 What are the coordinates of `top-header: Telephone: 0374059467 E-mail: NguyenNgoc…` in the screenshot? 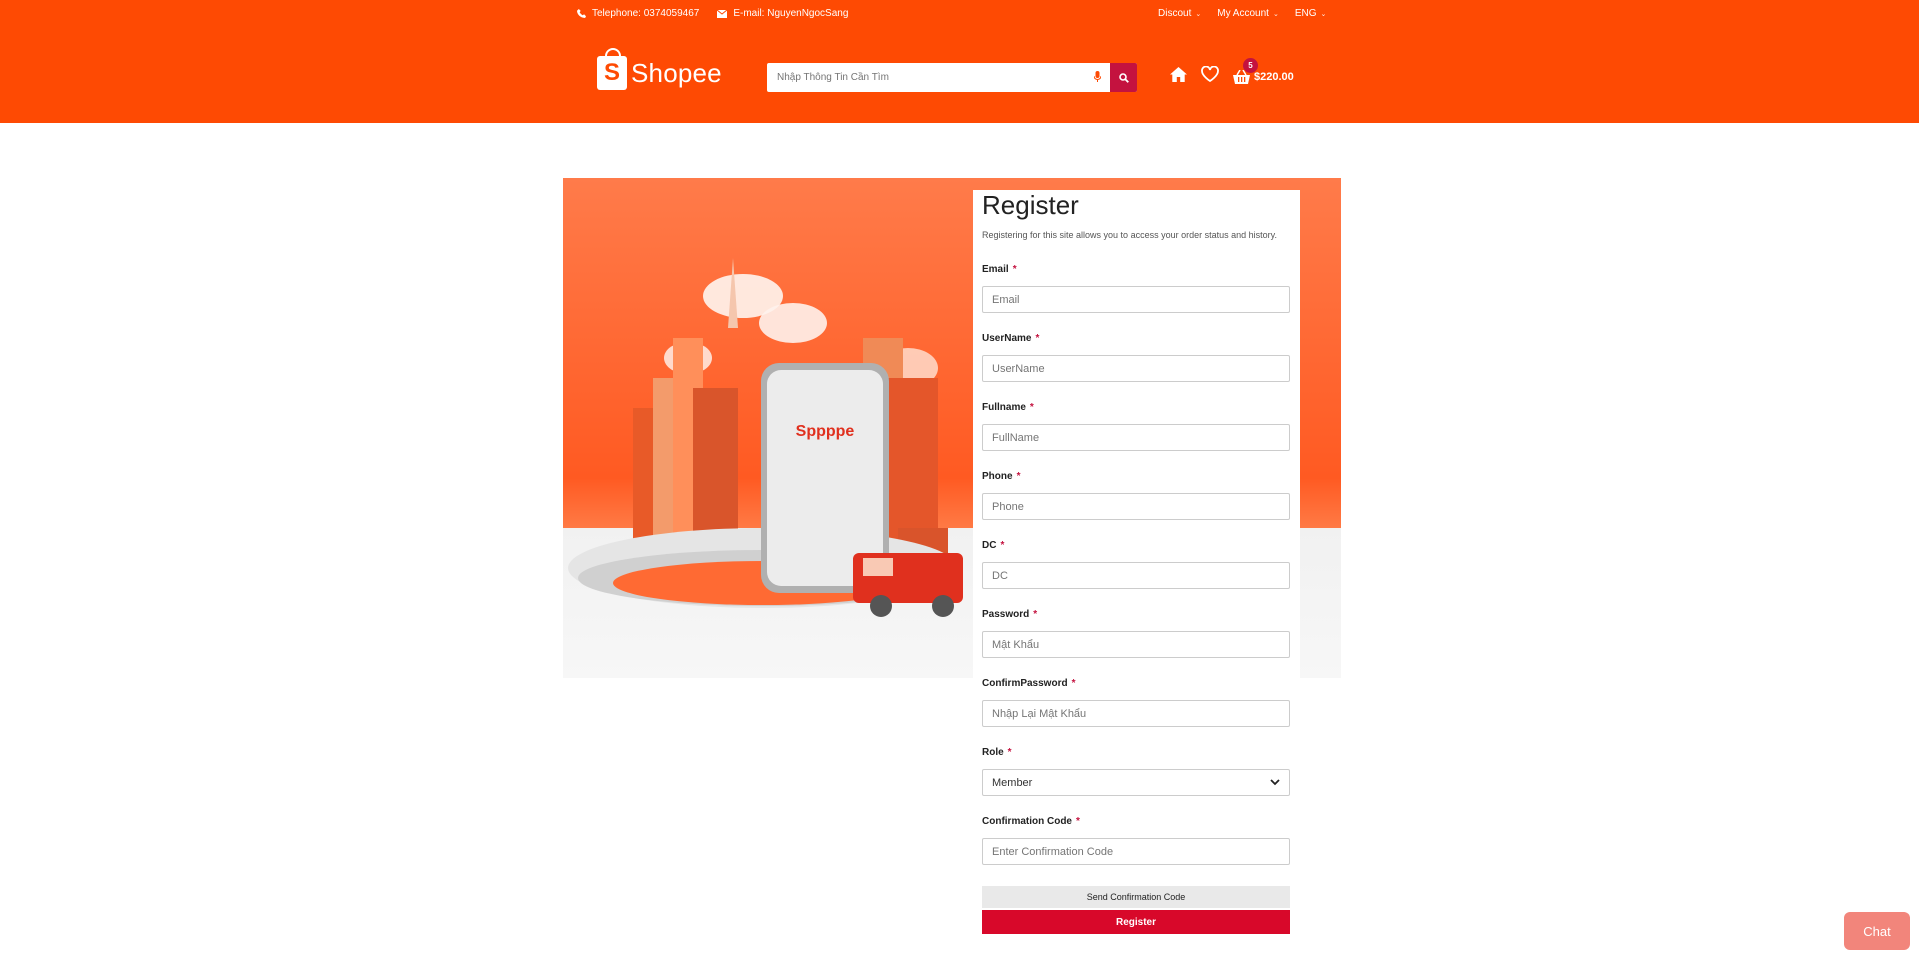 It's located at (959, 61).